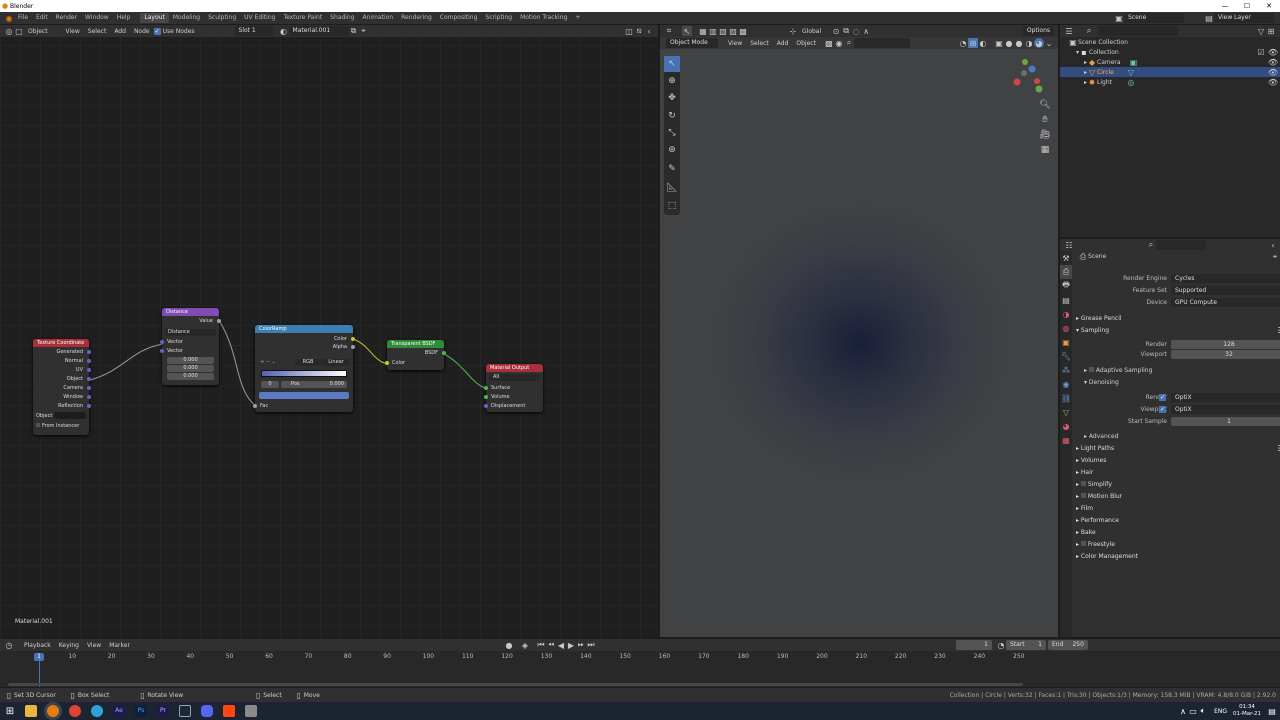 This screenshot has width=1280, height=720. Describe the element at coordinates (1154, 18) in the screenshot. I see `scene-selector: Scene` at that location.